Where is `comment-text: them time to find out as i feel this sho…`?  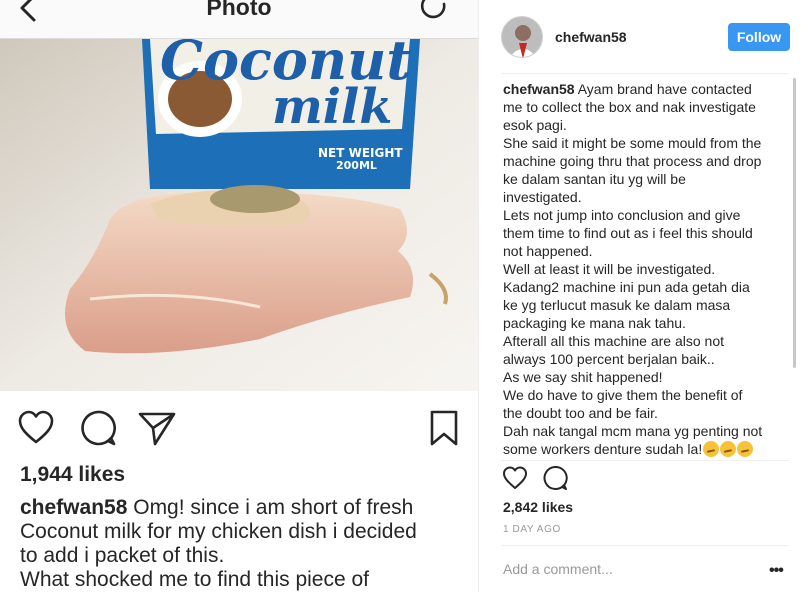 comment-text: them time to find out as i feel this sho… is located at coordinates (628, 233).